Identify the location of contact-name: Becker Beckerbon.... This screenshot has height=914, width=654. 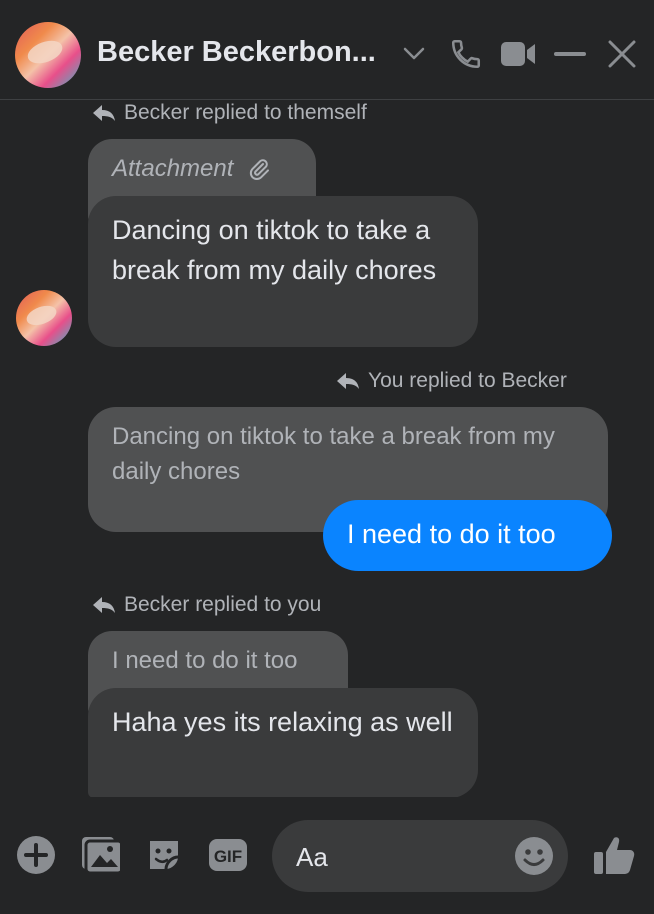
(236, 52).